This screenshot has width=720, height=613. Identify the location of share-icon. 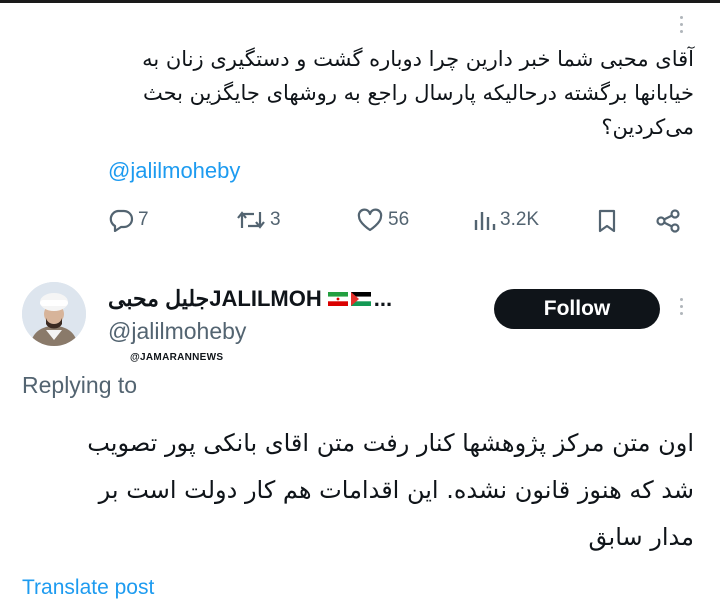
(668, 221).